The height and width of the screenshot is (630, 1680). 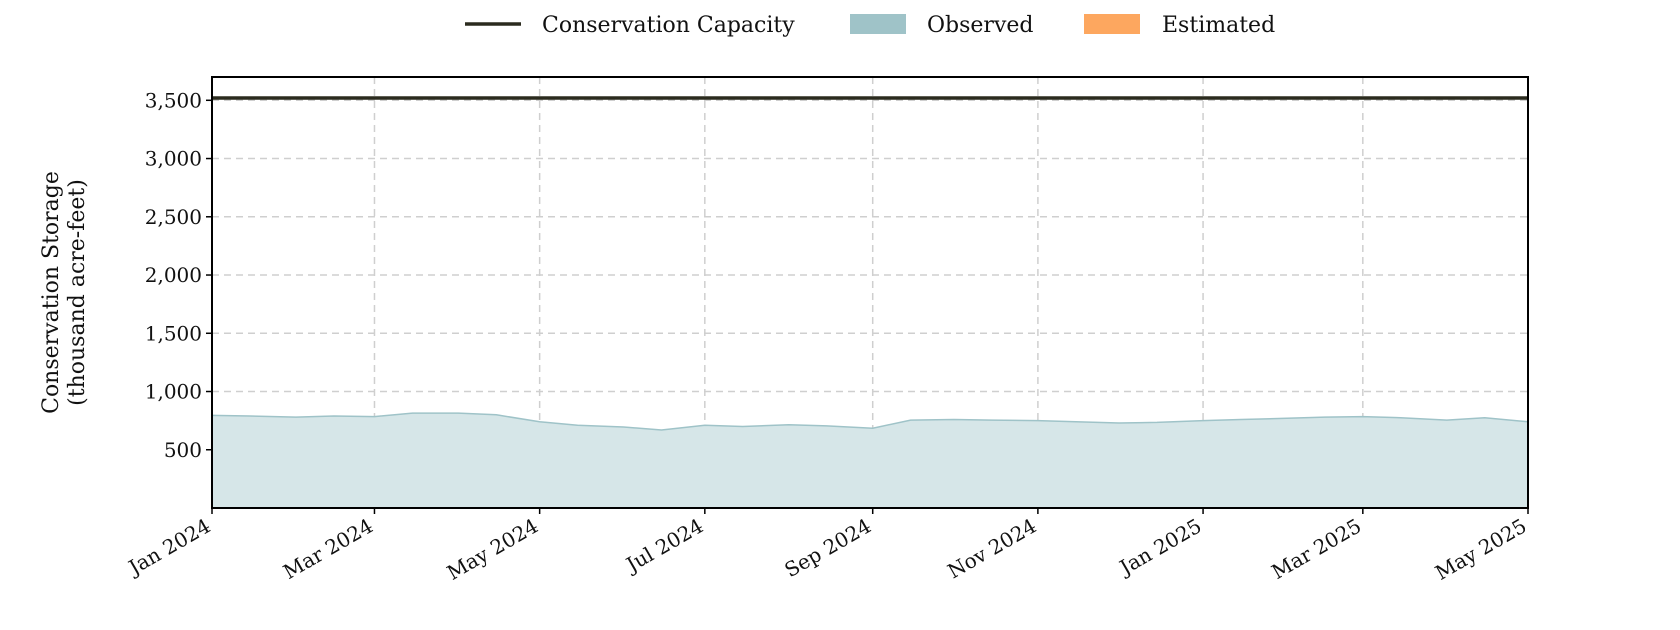 What do you see at coordinates (492, 549) in the screenshot?
I see `x-tick-label-2: May 2024` at bounding box center [492, 549].